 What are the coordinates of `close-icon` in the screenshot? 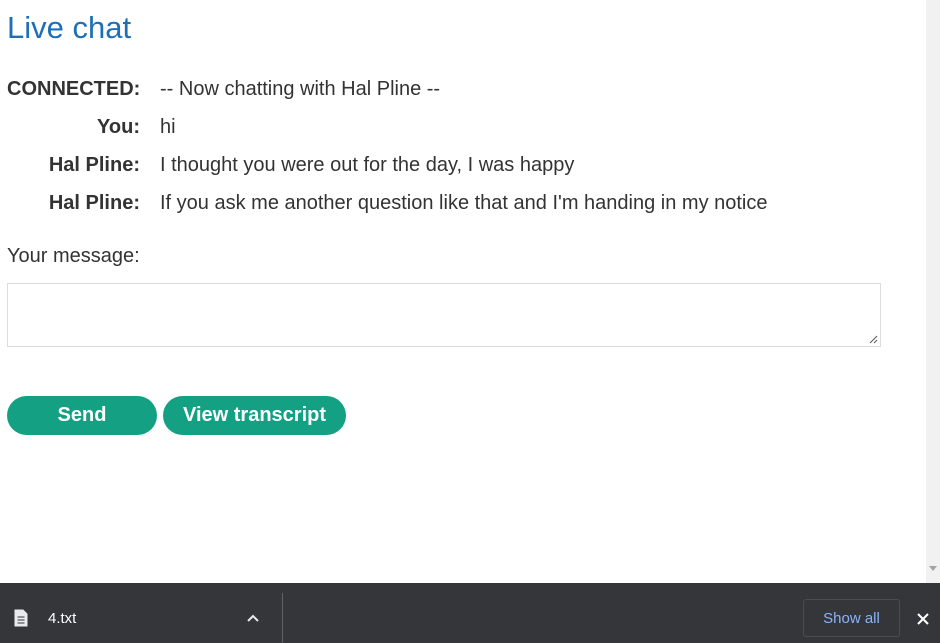 It's located at (923, 619).